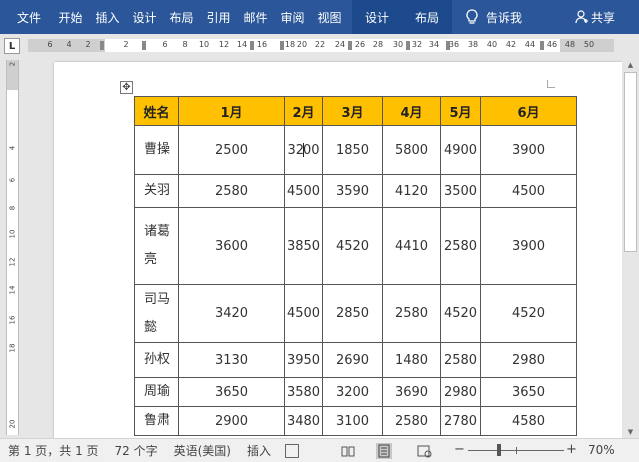  What do you see at coordinates (601, 450) in the screenshot?
I see `zoom-level: 70%` at bounding box center [601, 450].